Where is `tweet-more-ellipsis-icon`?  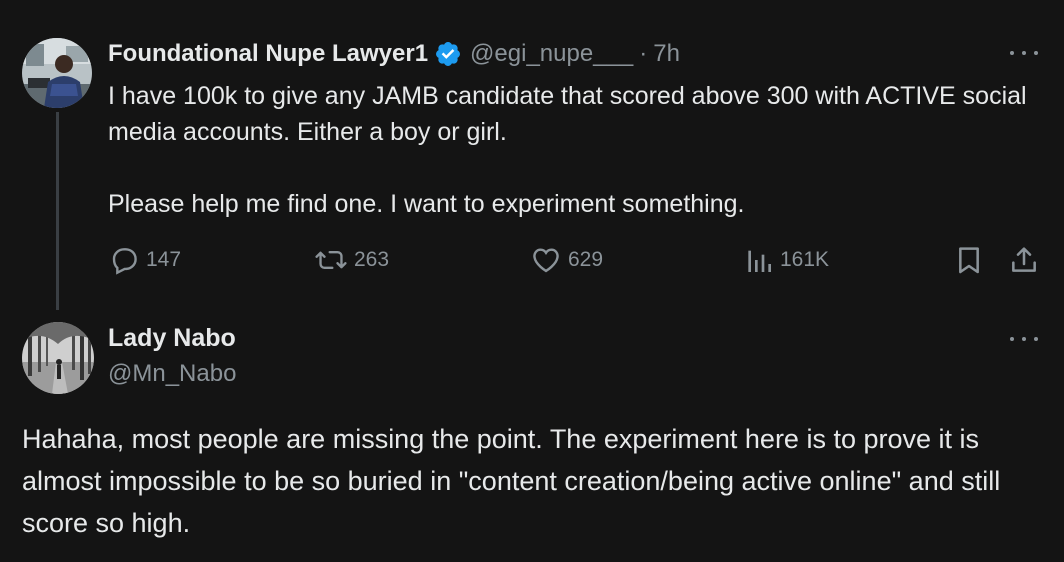 tweet-more-ellipsis-icon is located at coordinates (1024, 53).